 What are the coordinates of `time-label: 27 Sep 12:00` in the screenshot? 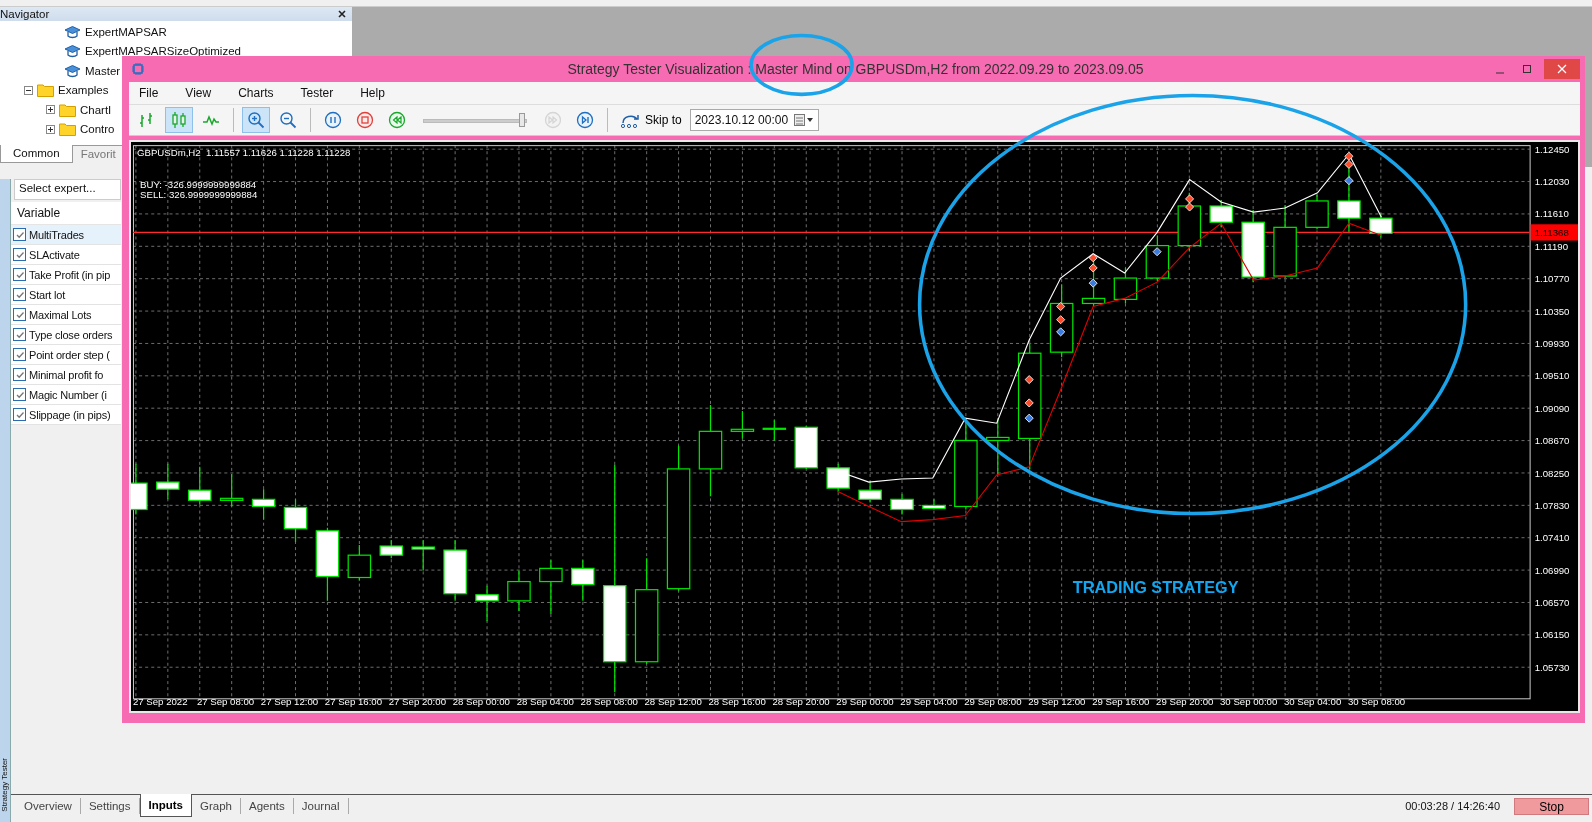 It's located at (289, 702).